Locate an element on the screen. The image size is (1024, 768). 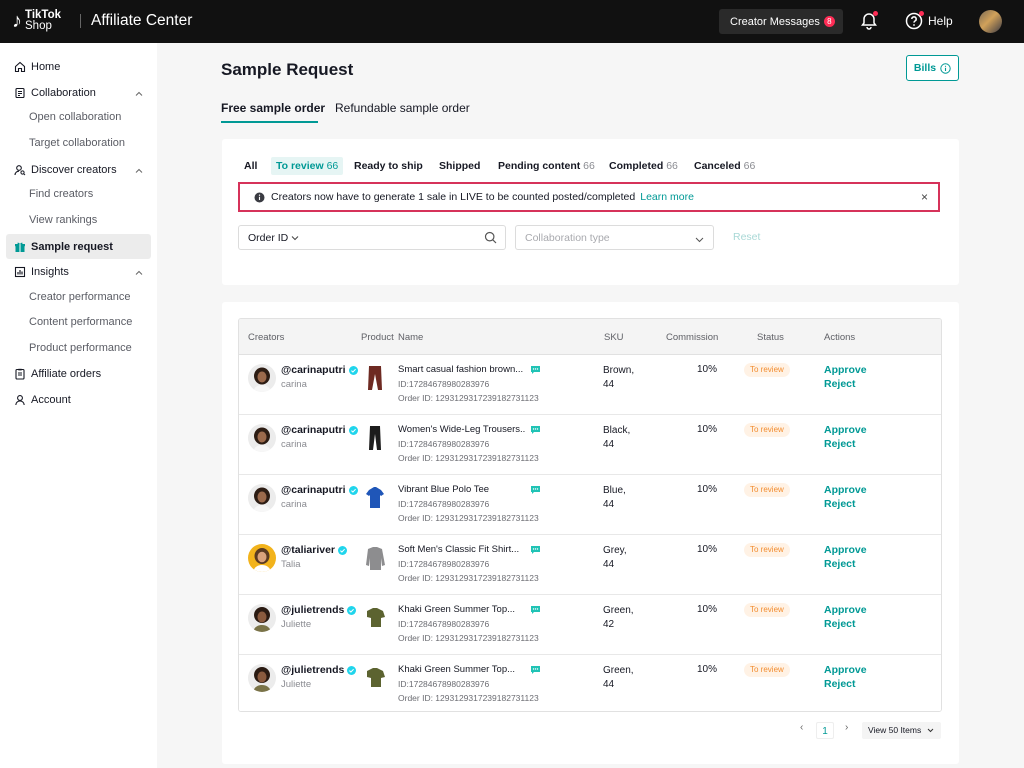
help-label: Help is located at coordinates (940, 21).